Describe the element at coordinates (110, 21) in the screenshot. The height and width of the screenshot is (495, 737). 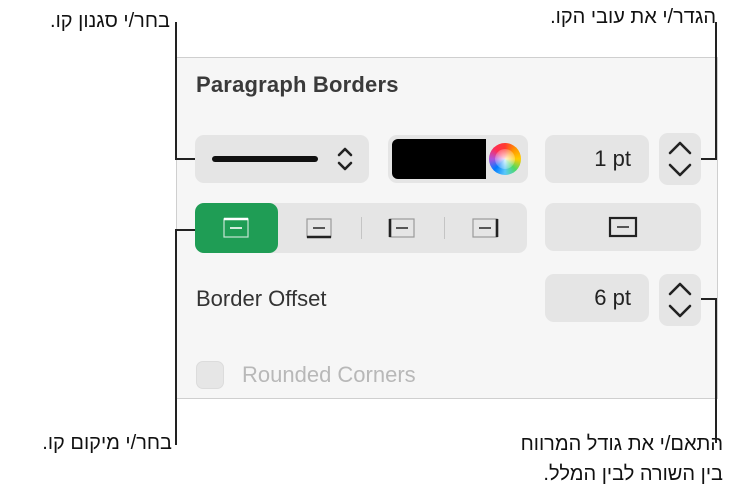
I see `callout-line-style: בחר/י סגנון קו.` at that location.